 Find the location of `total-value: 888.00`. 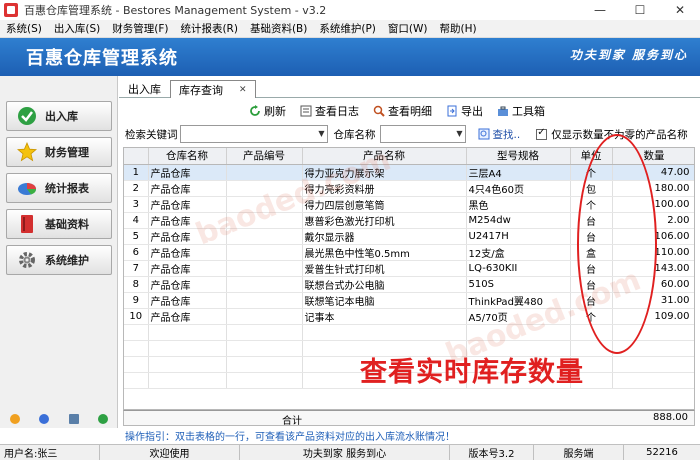

total-value: 888.00 is located at coordinates (670, 417).